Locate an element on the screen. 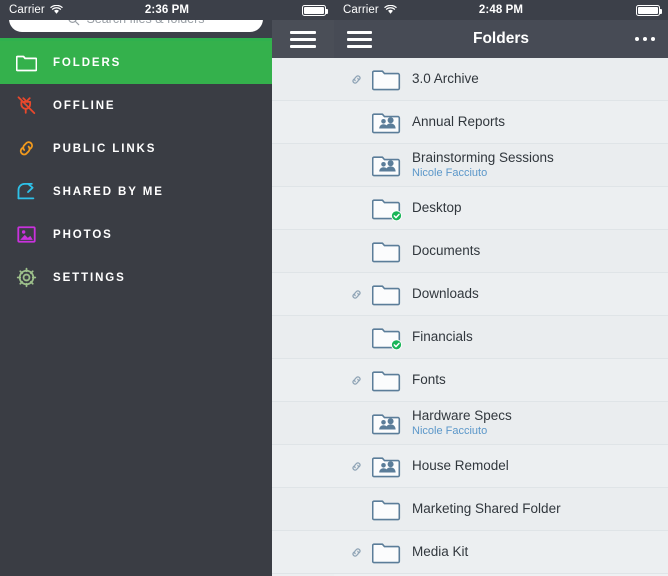 The height and width of the screenshot is (576, 668). folder-row: Annual Reports is located at coordinates (501, 122).